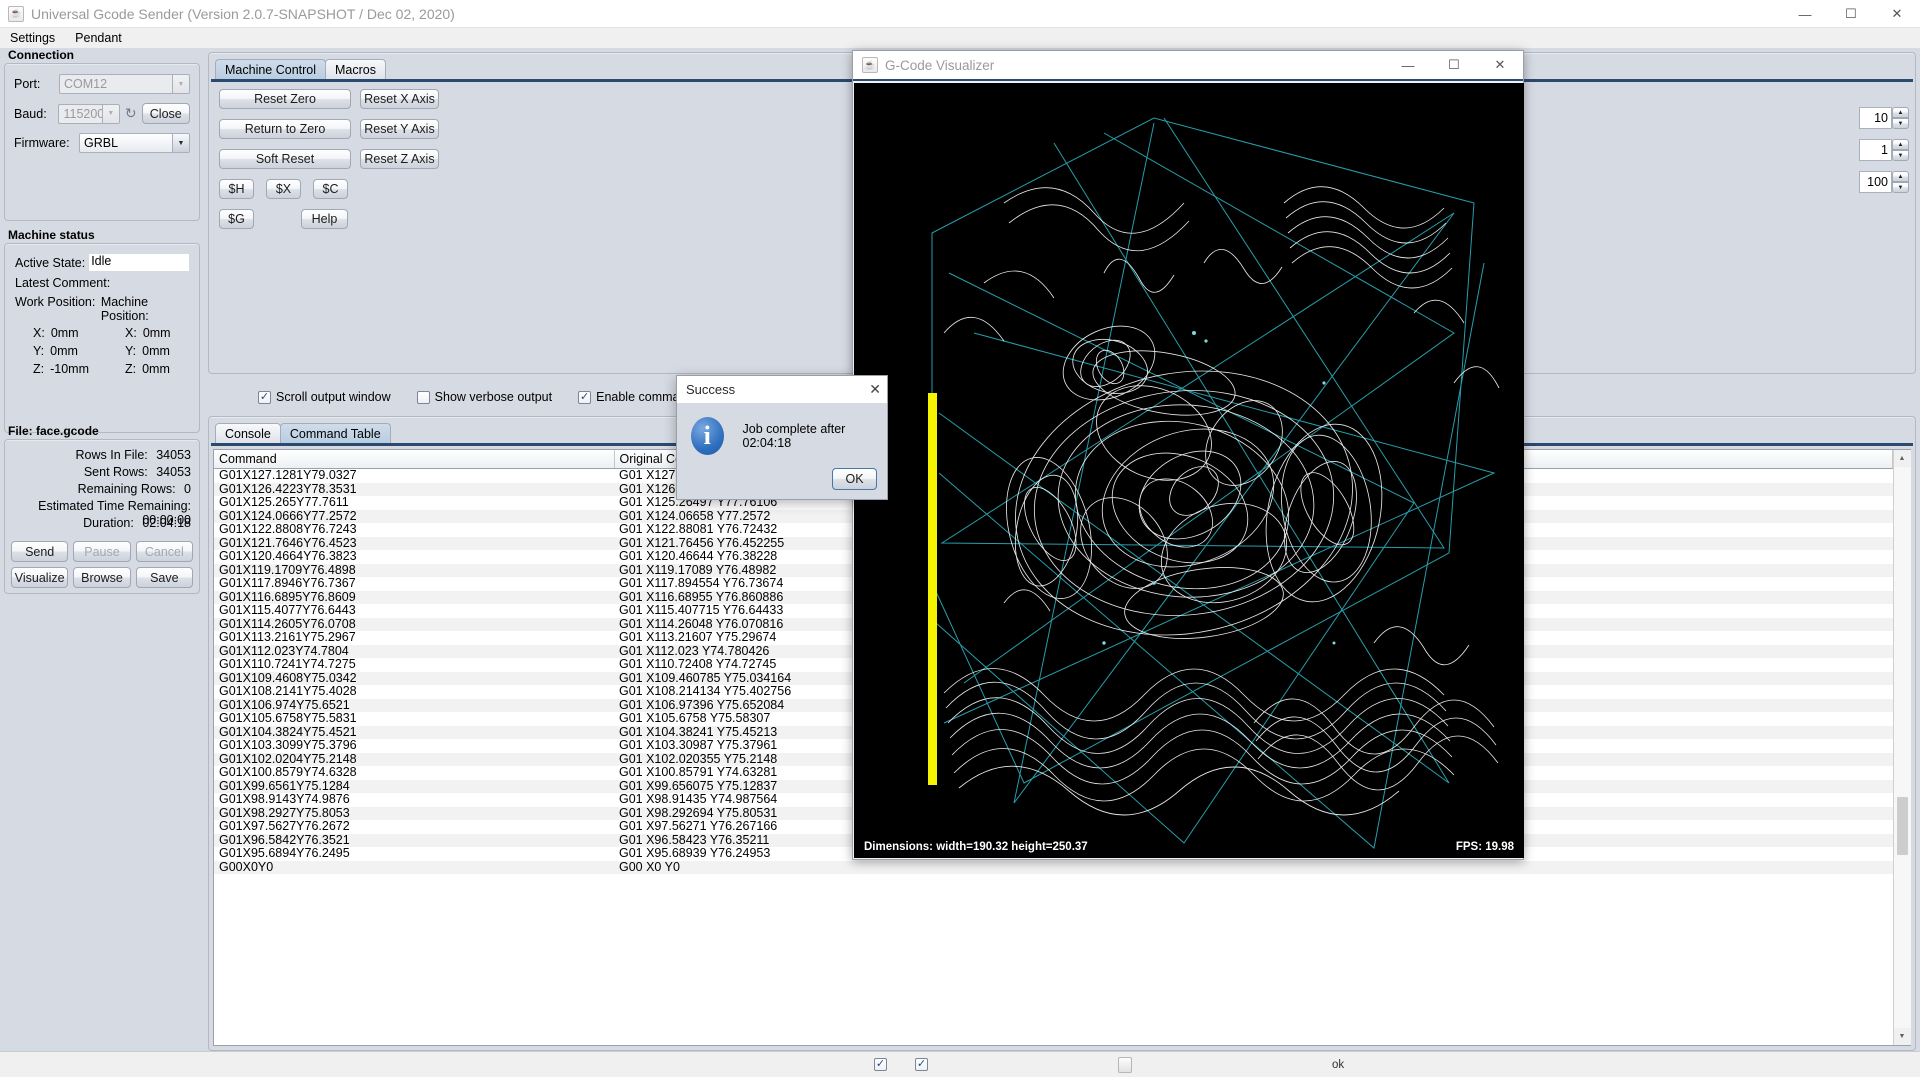 The width and height of the screenshot is (1920, 1077). Describe the element at coordinates (1875, 150) in the screenshot. I see `spinner-2-value: 1` at that location.